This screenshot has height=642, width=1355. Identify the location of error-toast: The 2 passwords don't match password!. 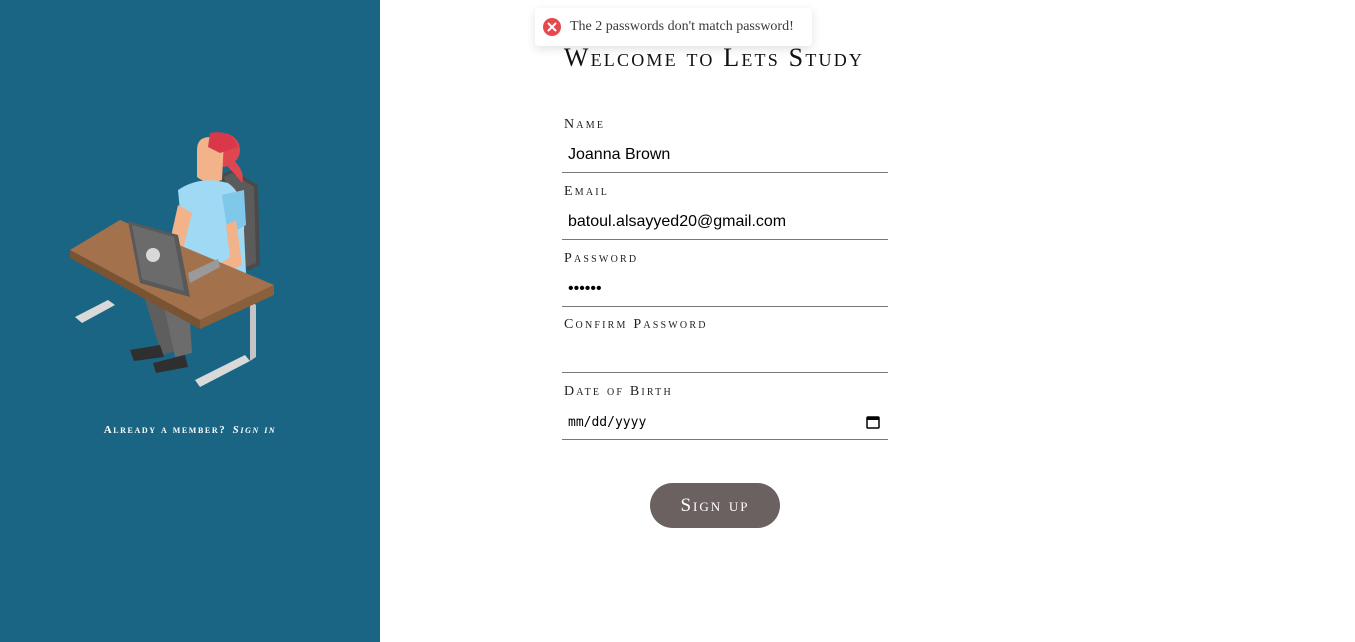
(673, 27).